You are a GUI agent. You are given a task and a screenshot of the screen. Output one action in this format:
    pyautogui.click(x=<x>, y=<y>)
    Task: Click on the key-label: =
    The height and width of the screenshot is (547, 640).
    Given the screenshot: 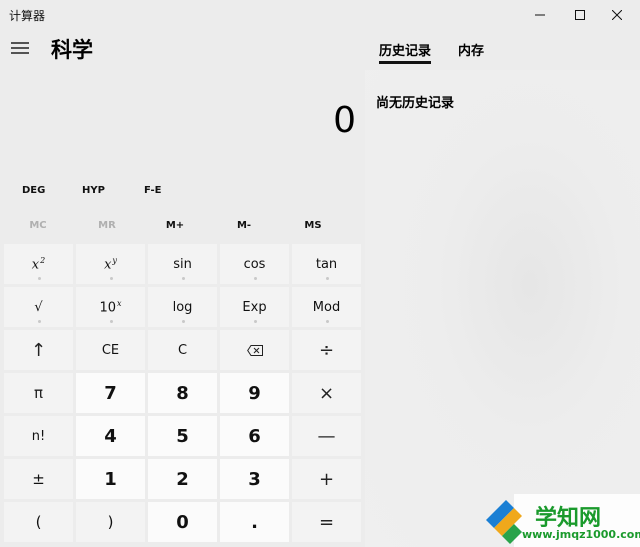 What is the action you would take?
    pyautogui.click(x=326, y=522)
    